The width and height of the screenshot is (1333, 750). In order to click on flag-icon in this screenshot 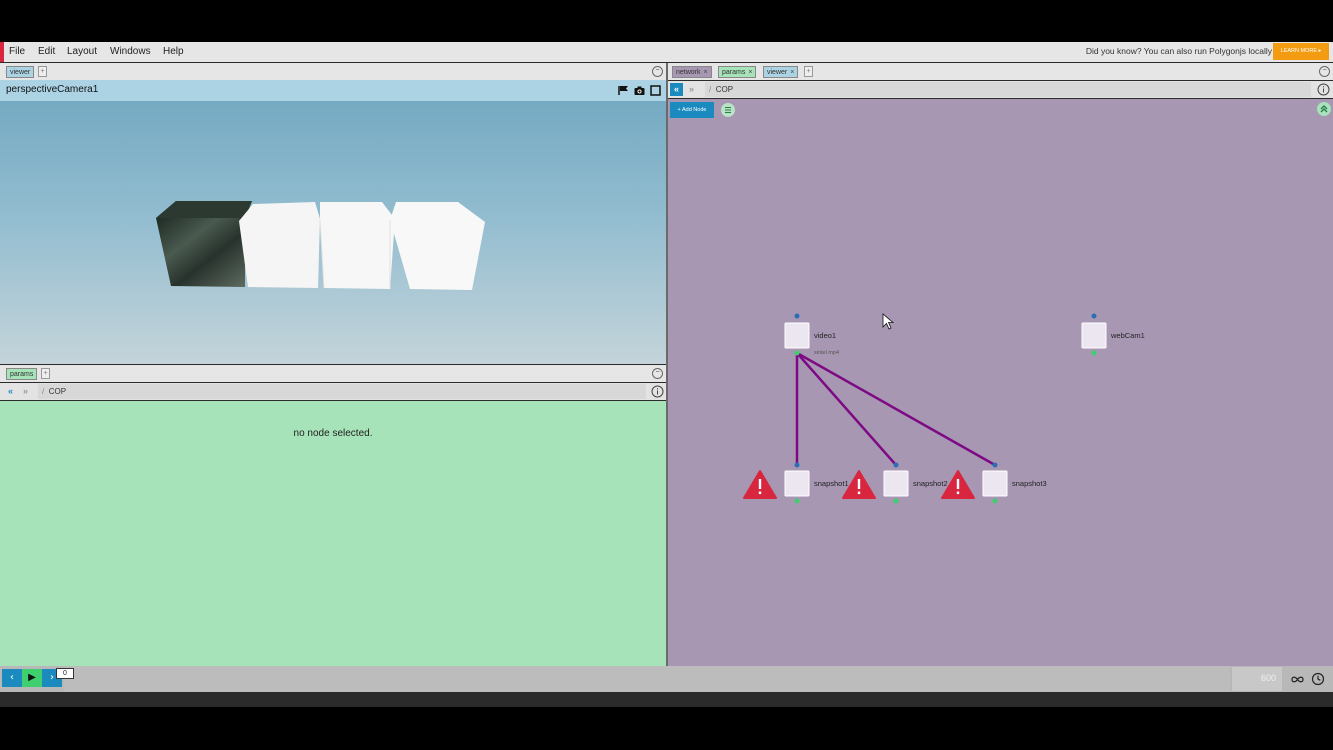, I will do `click(623, 90)`.